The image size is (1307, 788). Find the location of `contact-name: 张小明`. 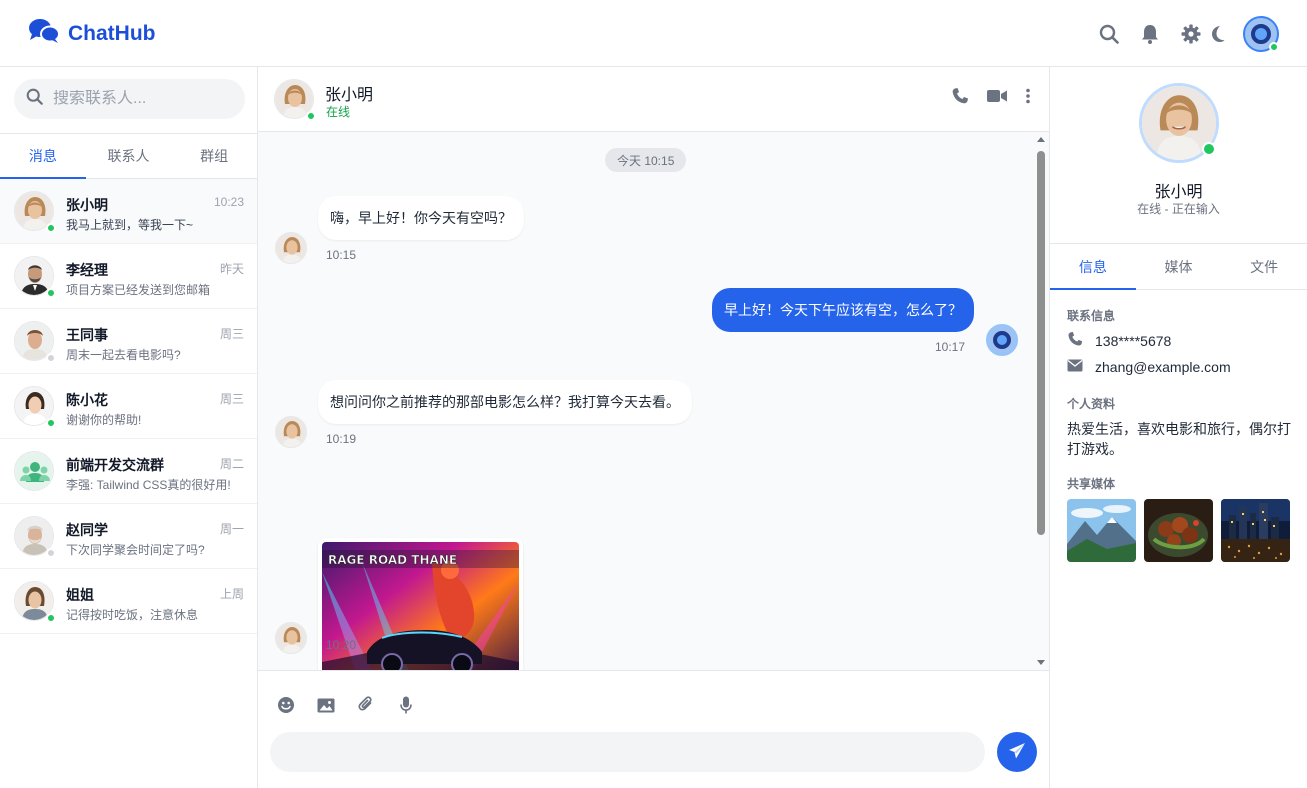

contact-name: 张小明 is located at coordinates (87, 205).